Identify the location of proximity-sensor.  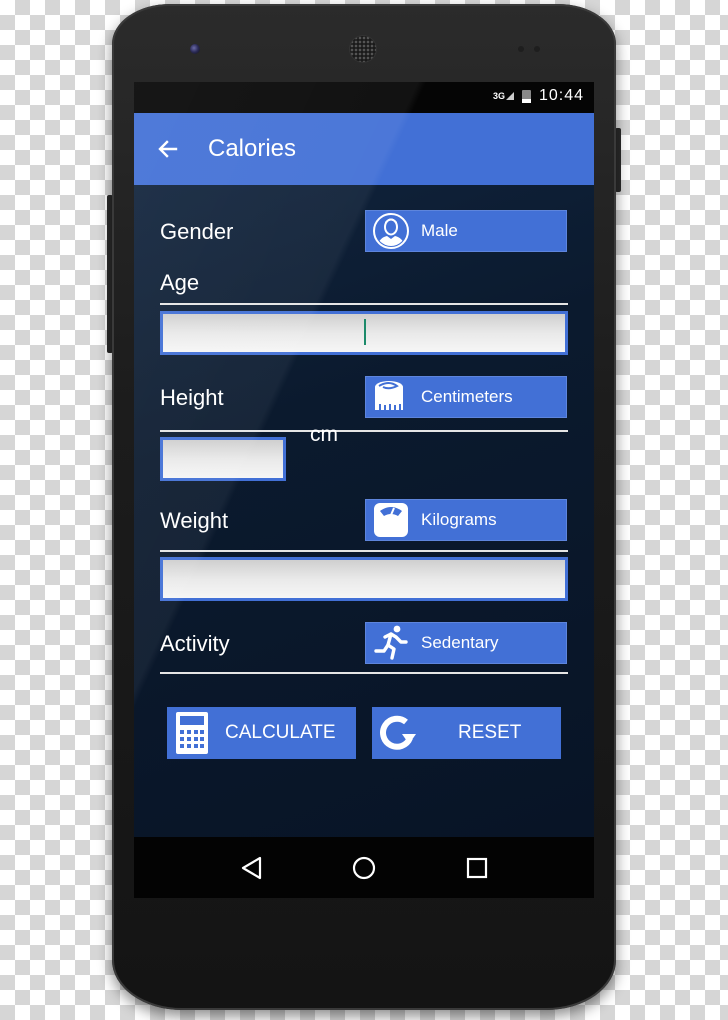
(521, 49).